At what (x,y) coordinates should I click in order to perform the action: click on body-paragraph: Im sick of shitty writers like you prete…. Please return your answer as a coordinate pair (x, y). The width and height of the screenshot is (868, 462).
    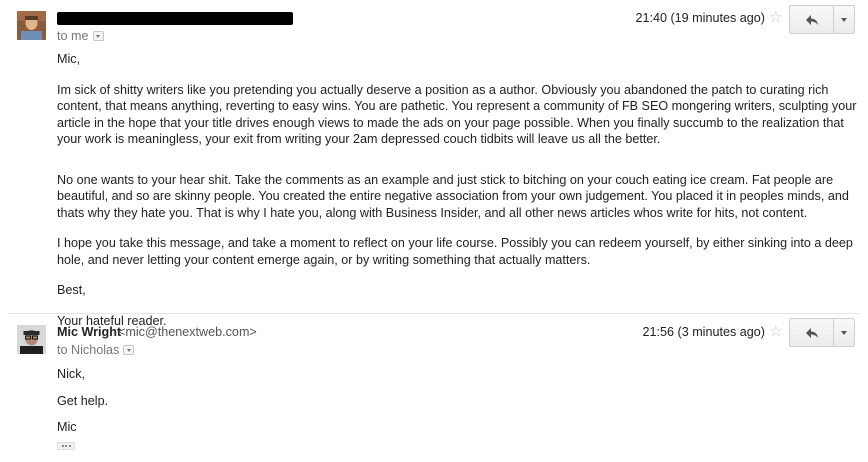
    Looking at the image, I should click on (457, 114).